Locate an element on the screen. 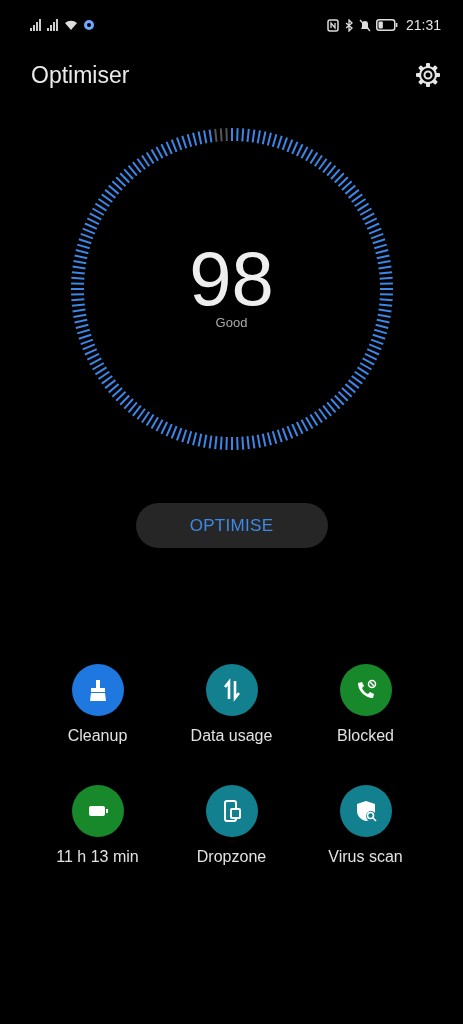  tool-label: Data usage is located at coordinates (231, 736).